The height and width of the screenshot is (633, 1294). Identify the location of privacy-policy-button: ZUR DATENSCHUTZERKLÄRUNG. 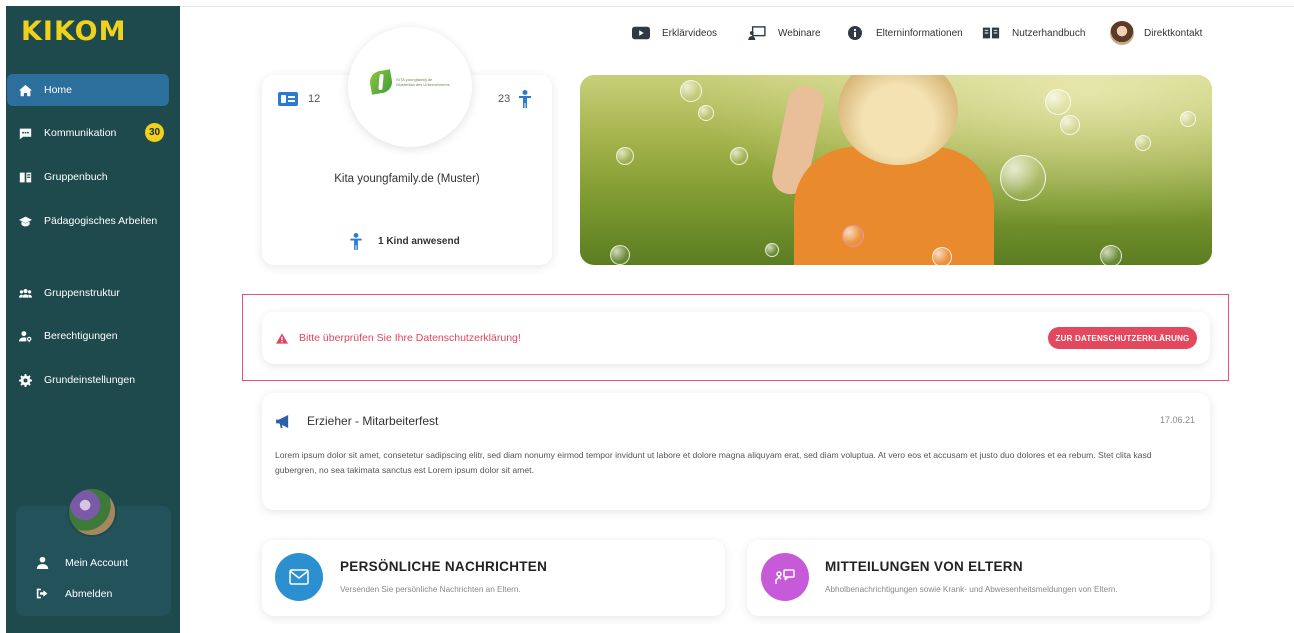
(1122, 338).